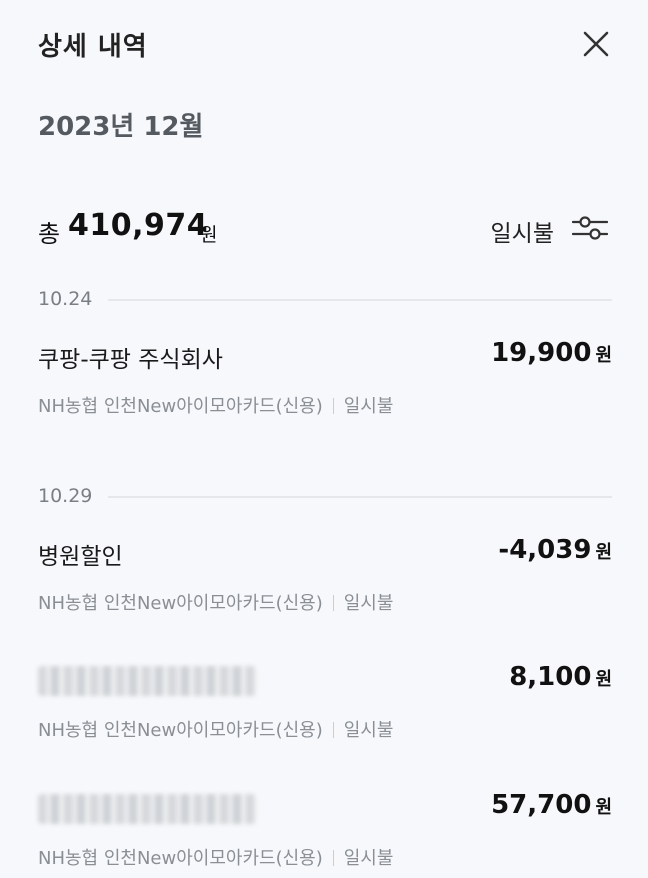  Describe the element at coordinates (541, 353) in the screenshot. I see `transaction-amount: 19,900` at that location.